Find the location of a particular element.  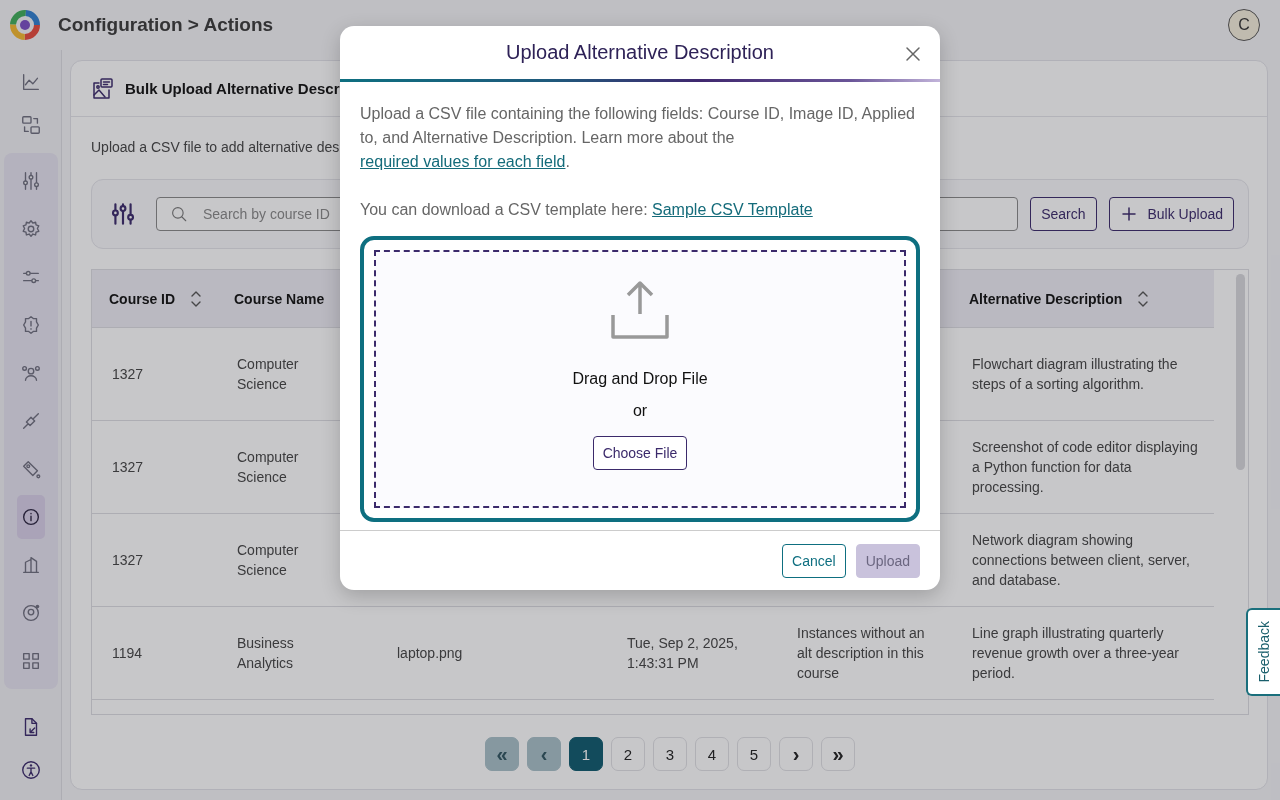

search-button: Search is located at coordinates (1063, 214).